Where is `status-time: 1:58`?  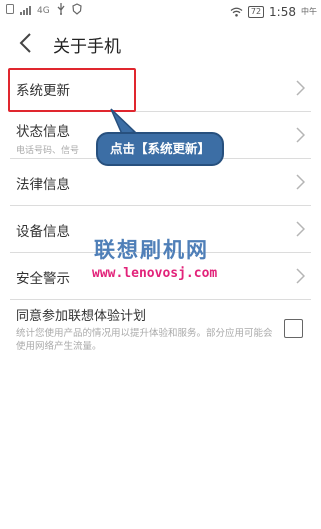
status-time: 1:58 is located at coordinates (282, 11).